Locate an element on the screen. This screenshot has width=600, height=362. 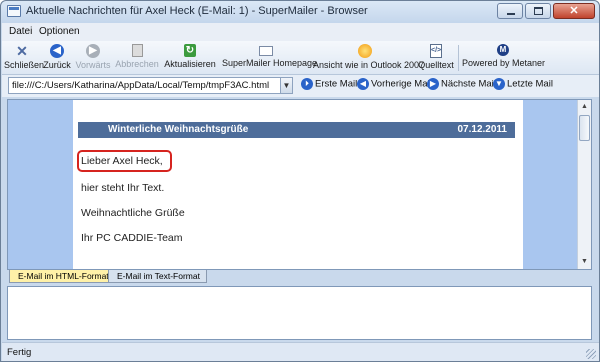
maximize-button is located at coordinates (538, 11).